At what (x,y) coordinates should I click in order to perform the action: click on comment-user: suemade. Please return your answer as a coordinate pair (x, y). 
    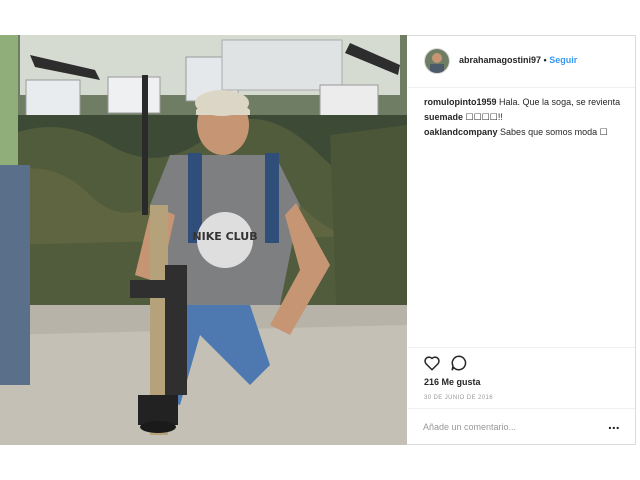
    Looking at the image, I should click on (443, 117).